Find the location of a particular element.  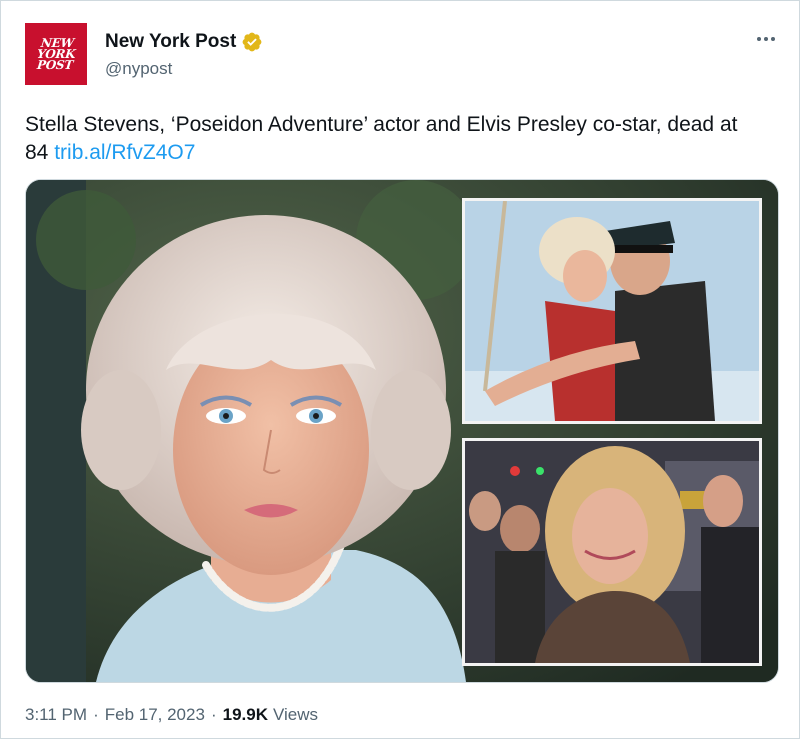

author-name-row: New York Post is located at coordinates (184, 42).